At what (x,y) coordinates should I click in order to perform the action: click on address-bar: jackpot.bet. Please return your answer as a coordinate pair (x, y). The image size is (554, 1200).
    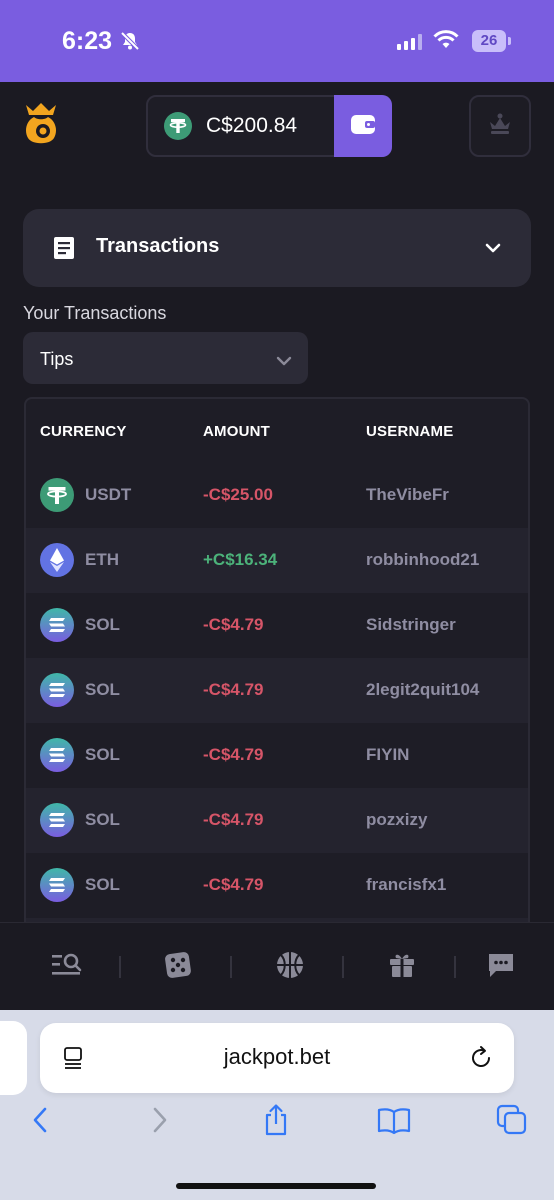
    Looking at the image, I should click on (277, 1058).